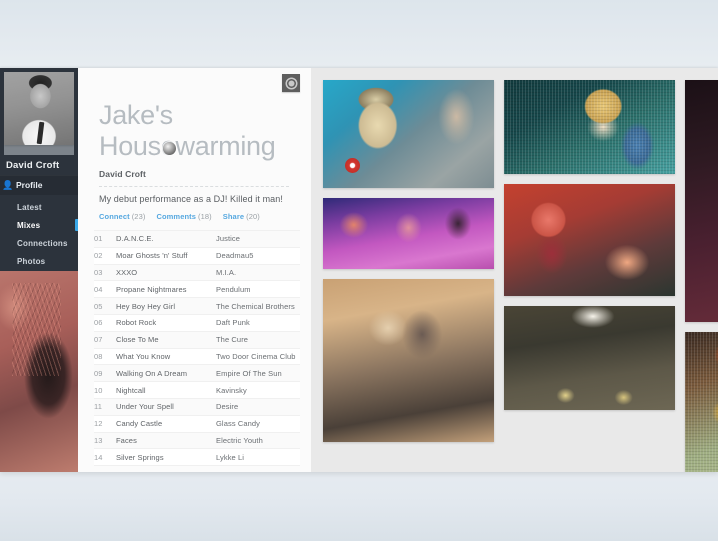 Image resolution: width=718 pixels, height=541 pixels. What do you see at coordinates (126, 440) in the screenshot?
I see `track-title: Faces` at bounding box center [126, 440].